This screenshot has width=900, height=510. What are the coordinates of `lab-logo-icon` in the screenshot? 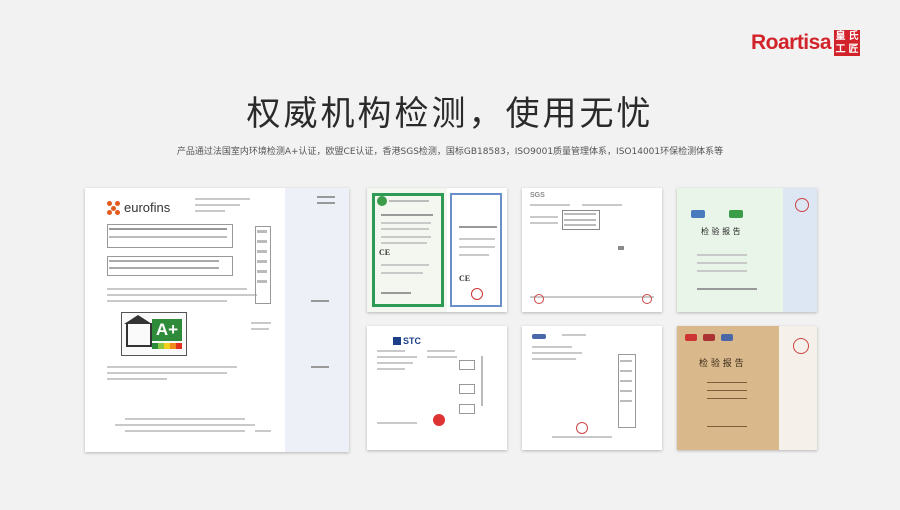 It's located at (698, 214).